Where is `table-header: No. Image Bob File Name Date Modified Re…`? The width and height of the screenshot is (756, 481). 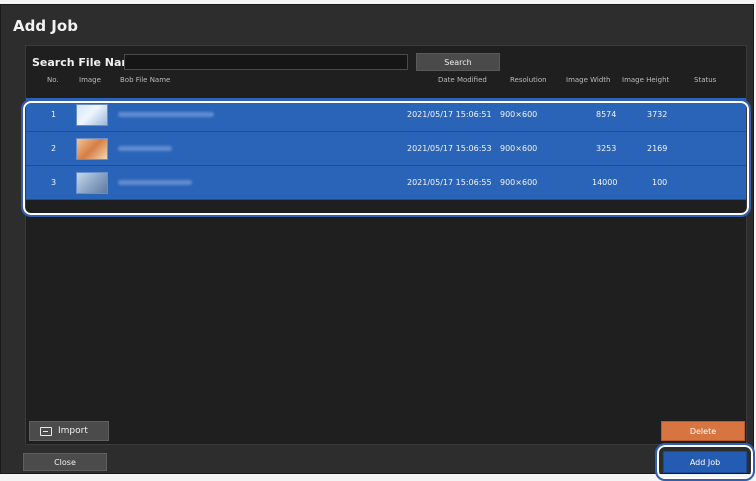 table-header: No. Image Bob File Name Date Modified Re… is located at coordinates (386, 85).